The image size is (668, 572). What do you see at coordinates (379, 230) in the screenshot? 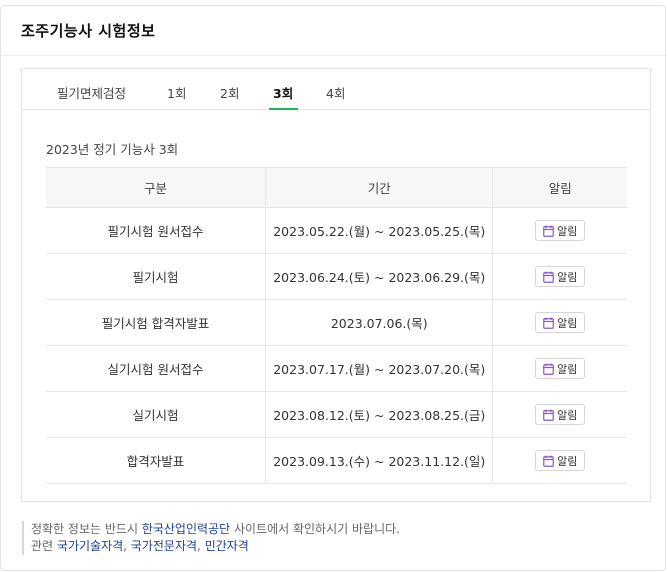
I see `row-period: 2023.05.22.(월) ~ 2023.05.25.(목)` at bounding box center [379, 230].